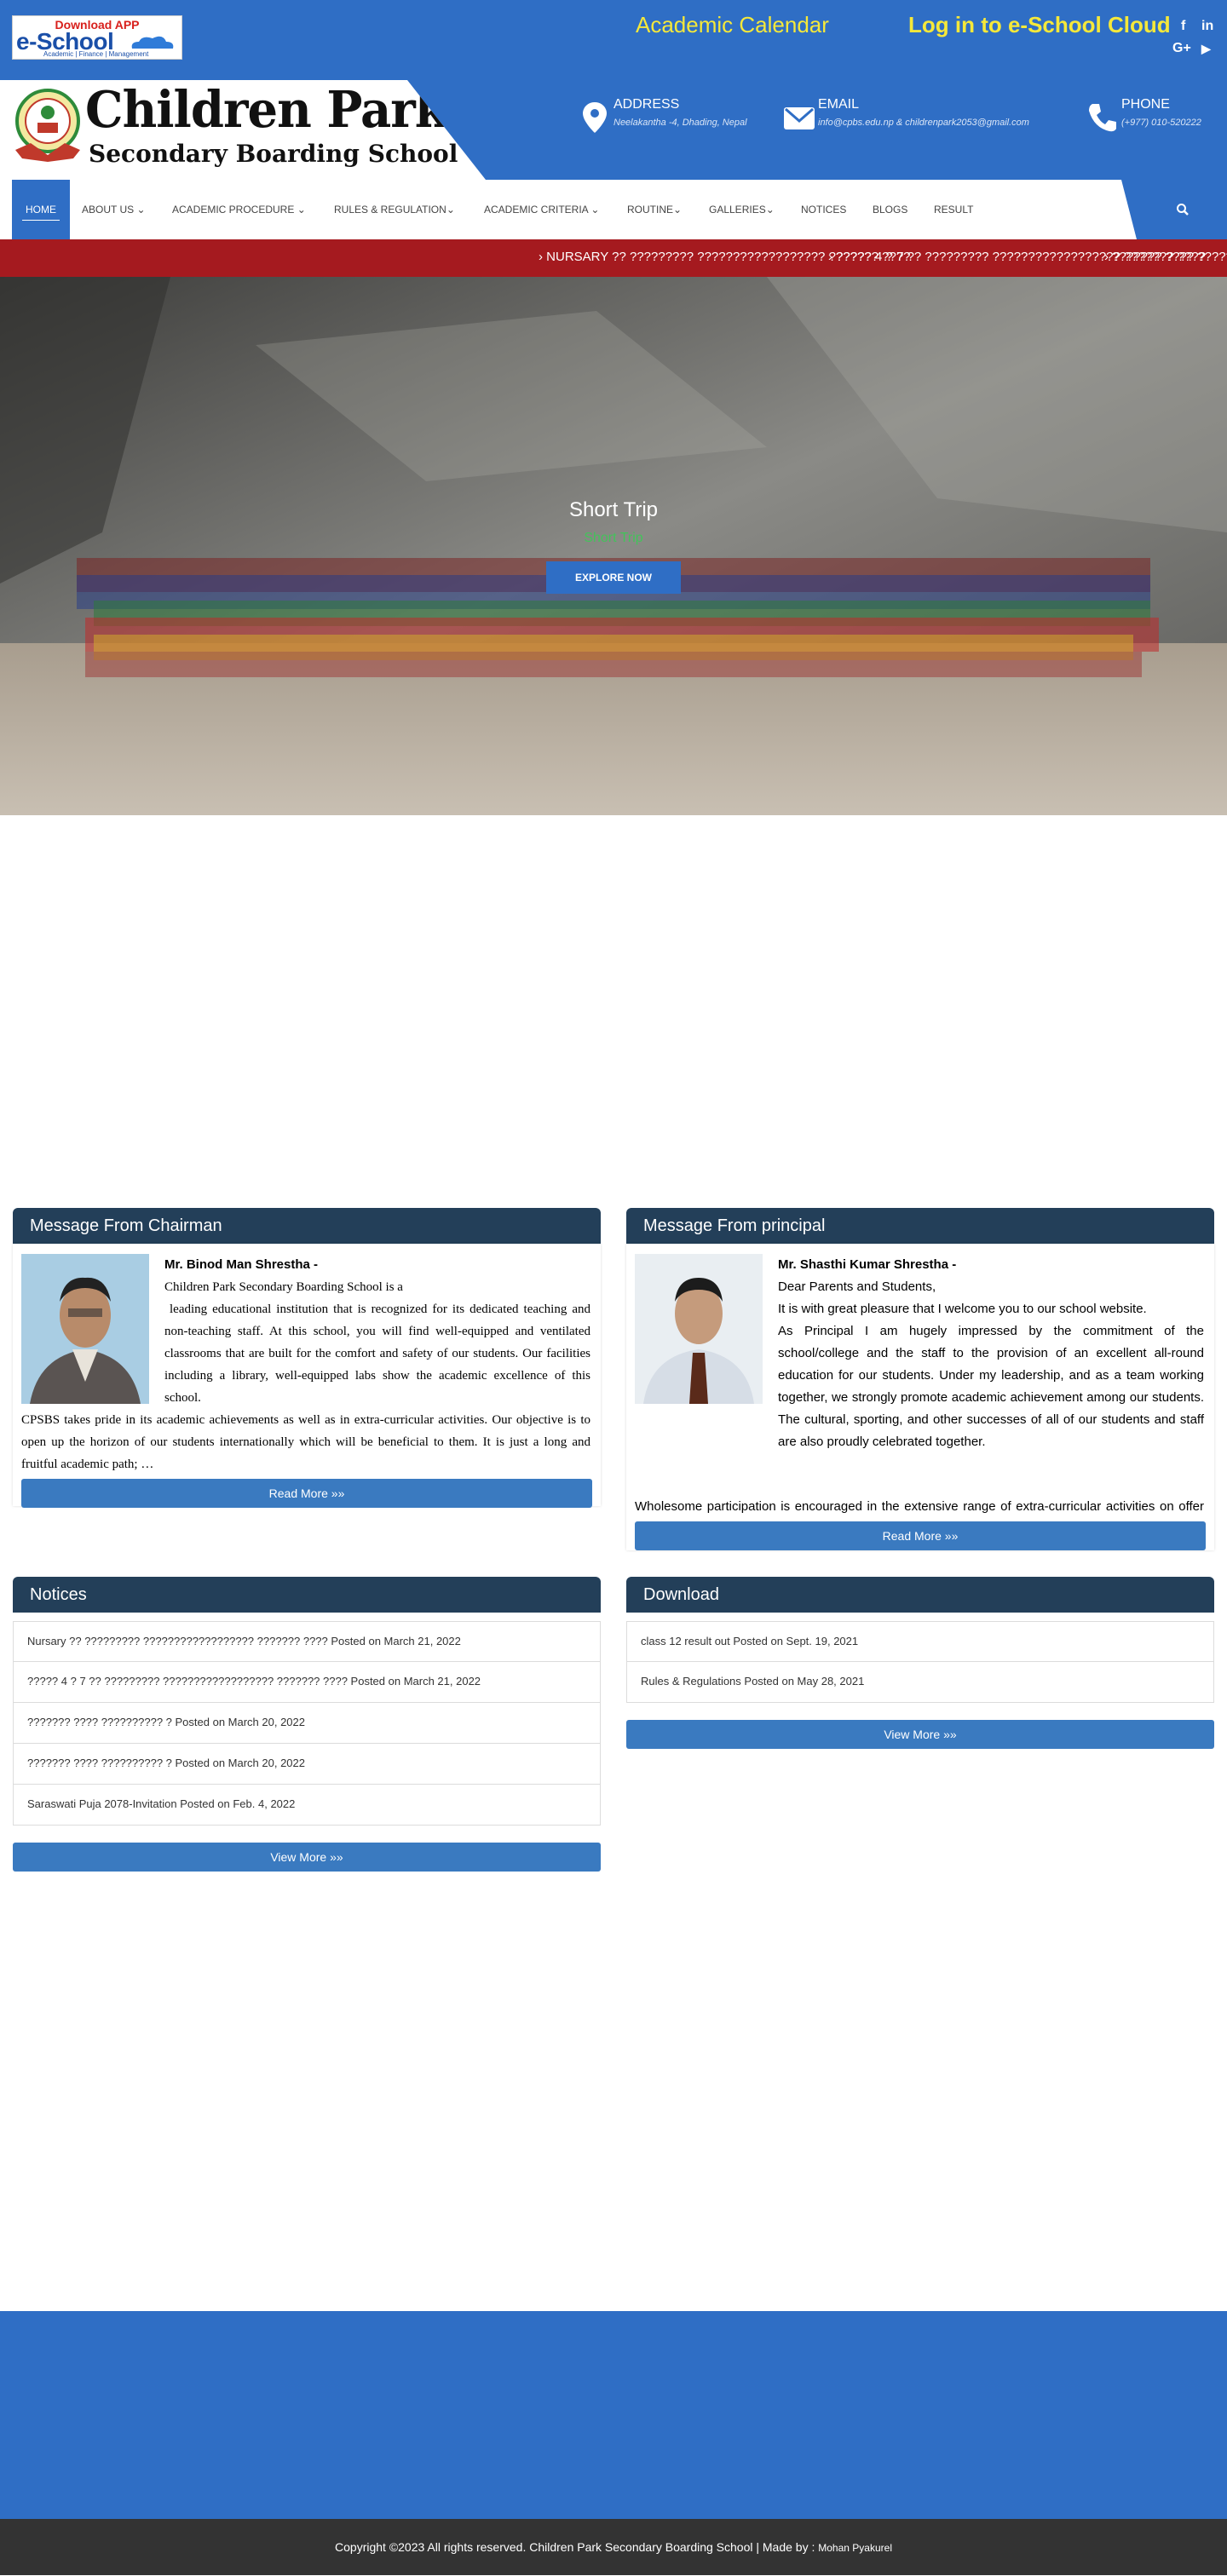 The height and width of the screenshot is (2576, 1227). What do you see at coordinates (242, 1264) in the screenshot?
I see `chairman-name: Mr. Binod Man Shrestha -` at bounding box center [242, 1264].